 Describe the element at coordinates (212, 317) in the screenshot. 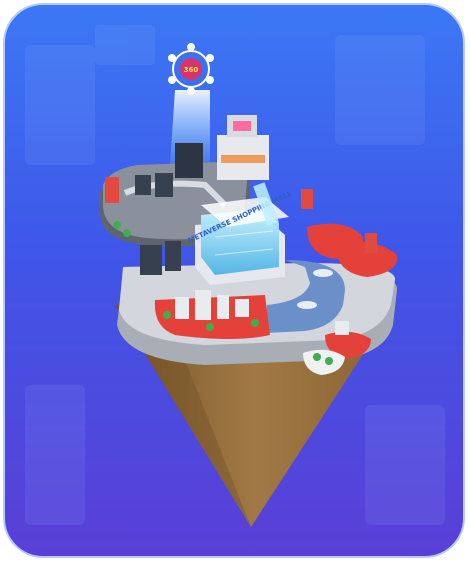

I see `lower-plaza` at that location.